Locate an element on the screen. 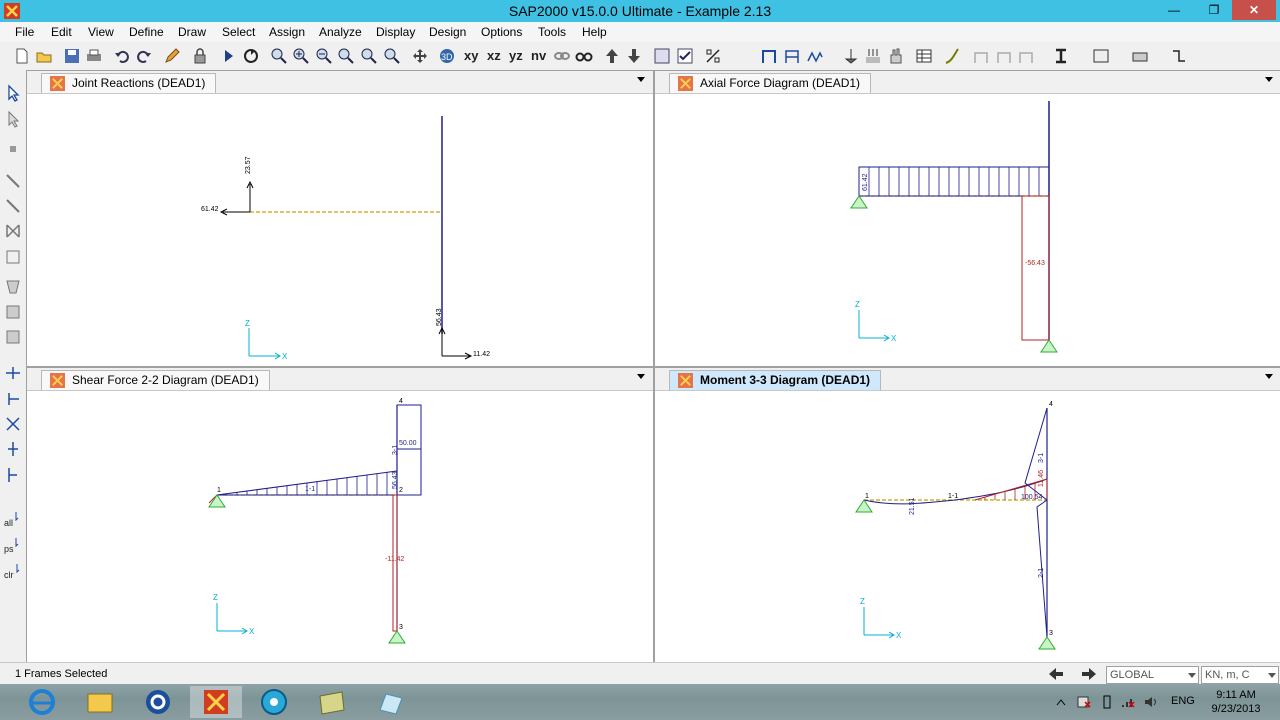  redo-icon is located at coordinates (144, 56).